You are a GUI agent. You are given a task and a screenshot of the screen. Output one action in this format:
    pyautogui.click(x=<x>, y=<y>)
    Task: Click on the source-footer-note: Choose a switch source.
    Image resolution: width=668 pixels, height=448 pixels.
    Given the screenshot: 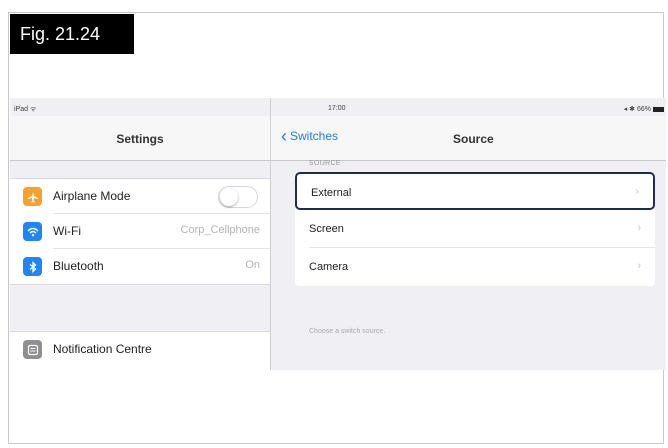 What is the action you would take?
    pyautogui.click(x=347, y=331)
    